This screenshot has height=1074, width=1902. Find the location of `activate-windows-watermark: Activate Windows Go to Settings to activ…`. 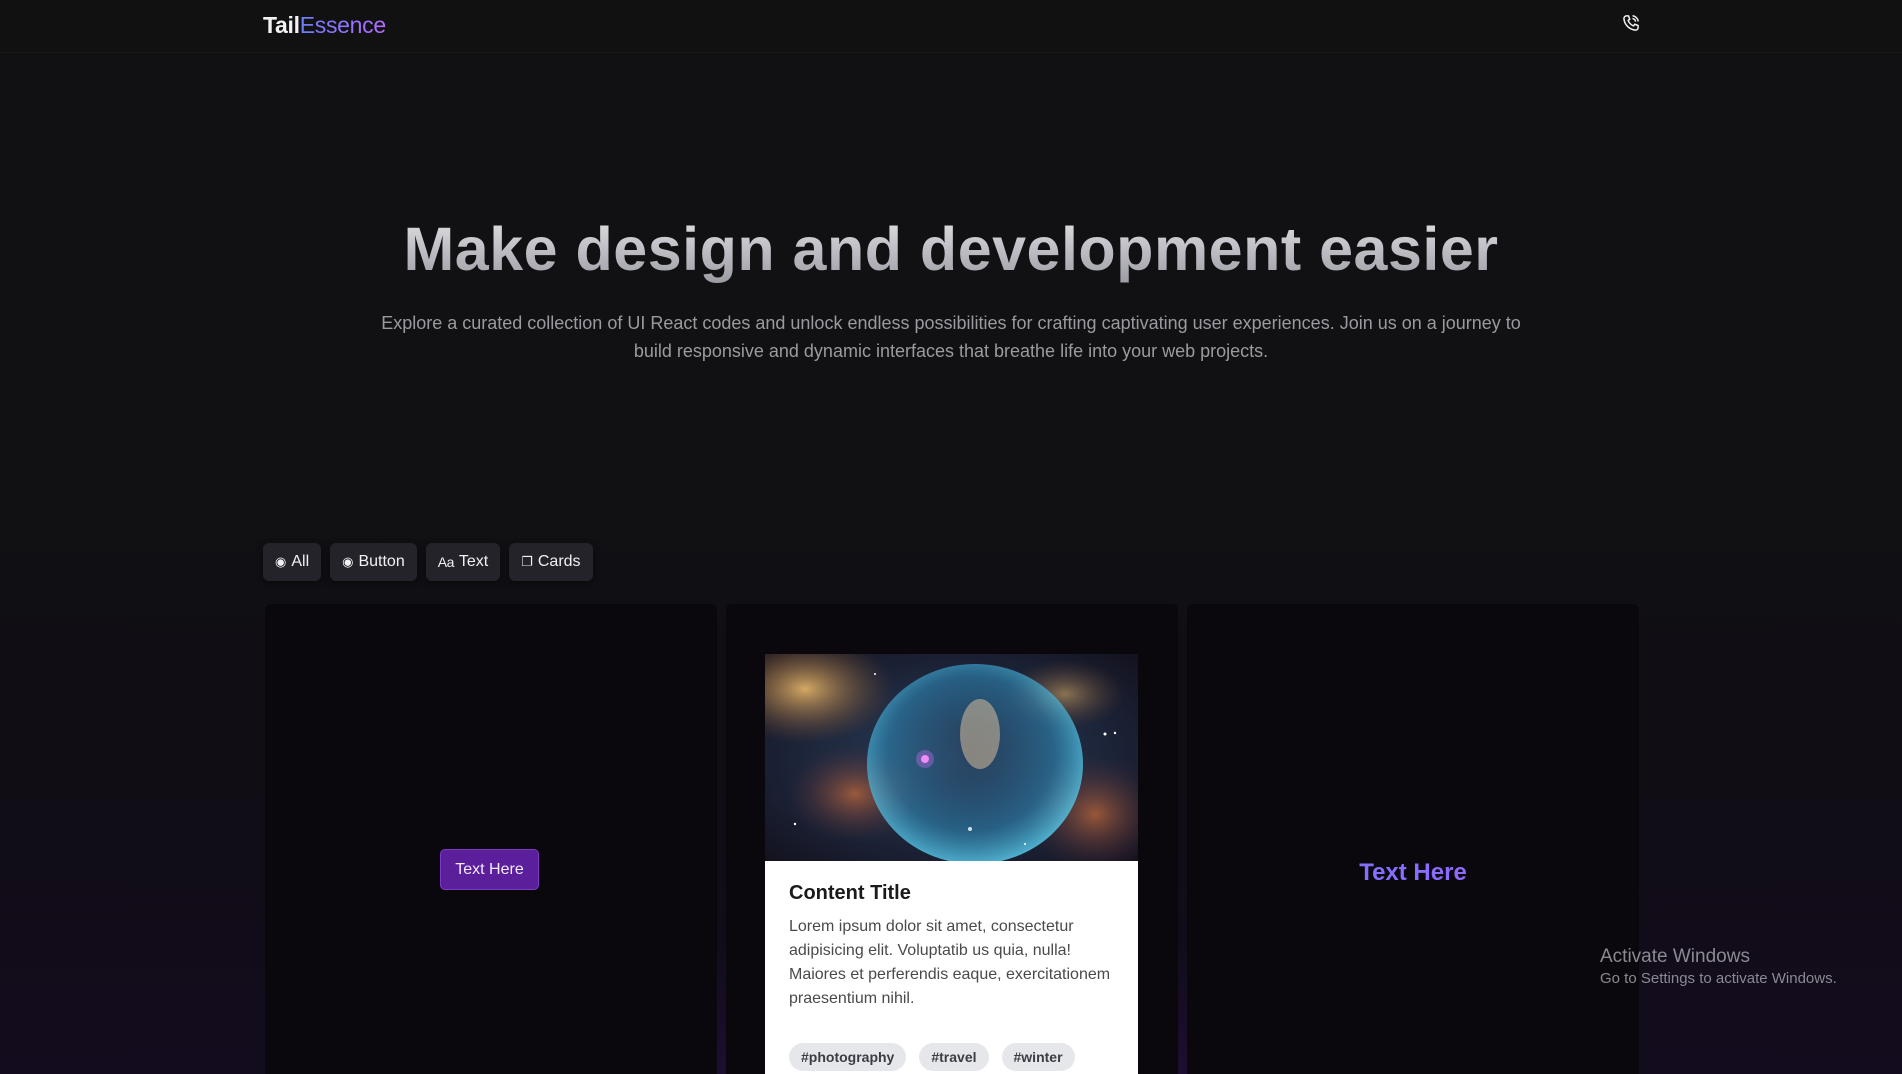

activate-windows-watermark: Activate Windows Go to Settings to activ… is located at coordinates (1718, 967).